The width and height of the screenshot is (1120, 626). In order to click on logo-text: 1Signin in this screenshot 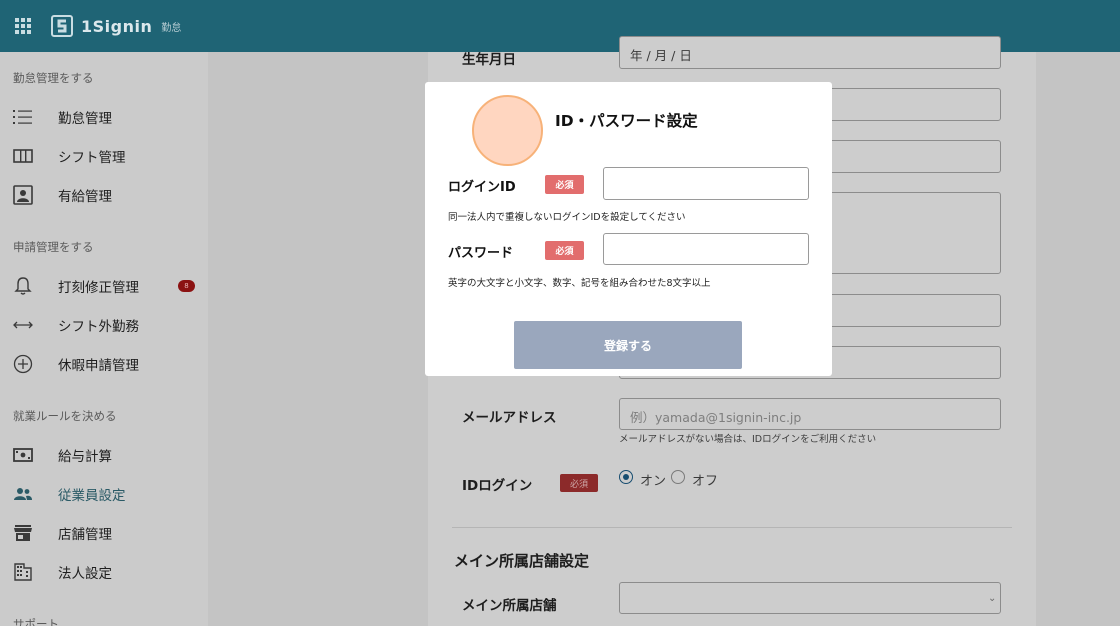, I will do `click(117, 26)`.